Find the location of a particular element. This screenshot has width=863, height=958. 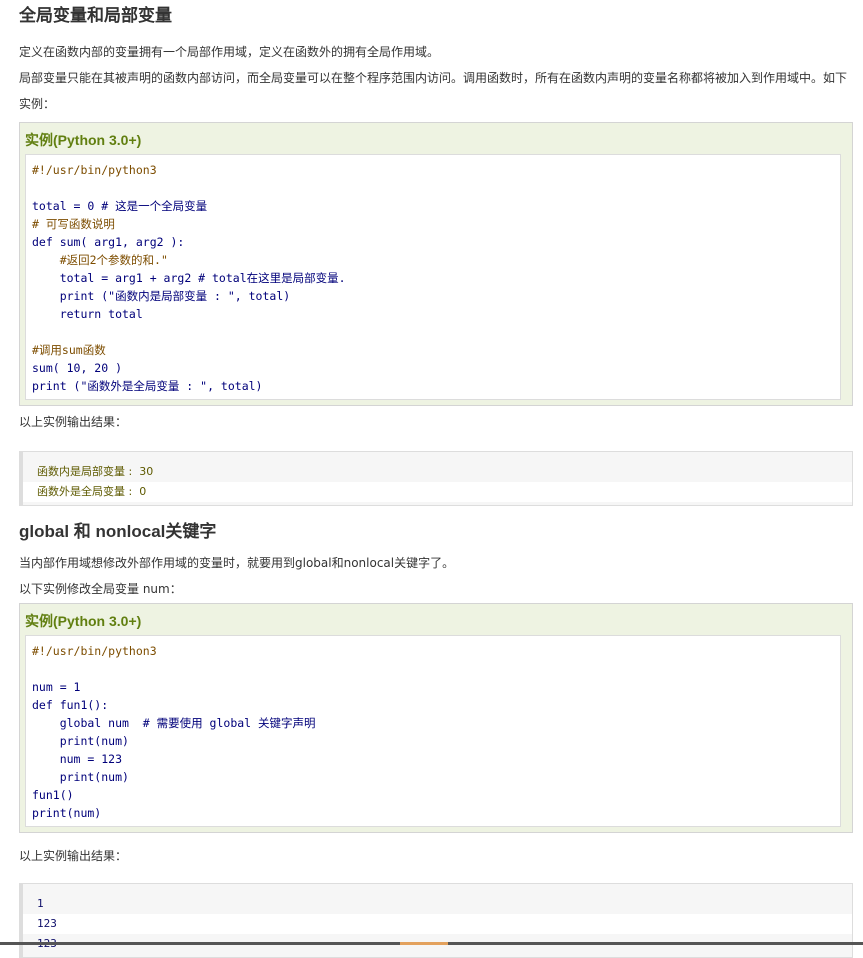

output-block: 函数内是局部变量 : 30 函数外是全局变量 : 0 is located at coordinates (436, 478).